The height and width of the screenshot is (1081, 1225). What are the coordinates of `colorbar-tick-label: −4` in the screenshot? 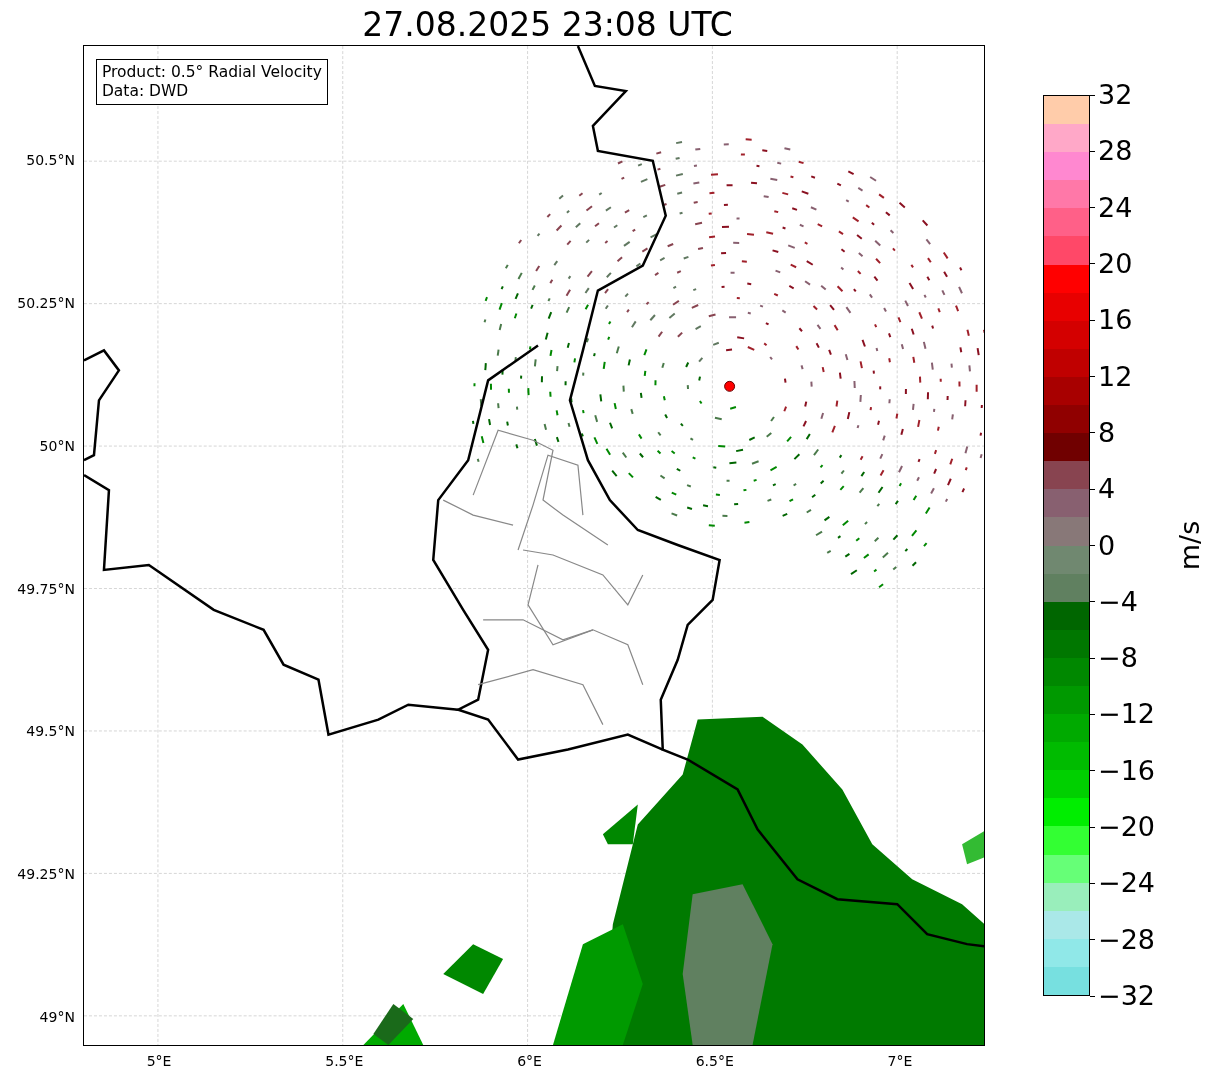 It's located at (1122, 601).